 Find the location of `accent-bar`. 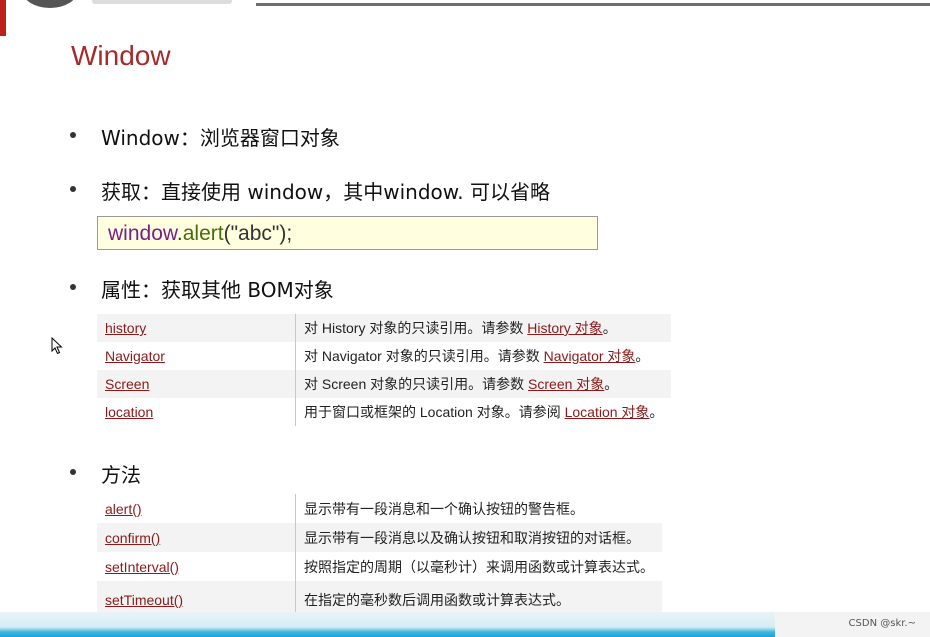

accent-bar is located at coordinates (3, 18).